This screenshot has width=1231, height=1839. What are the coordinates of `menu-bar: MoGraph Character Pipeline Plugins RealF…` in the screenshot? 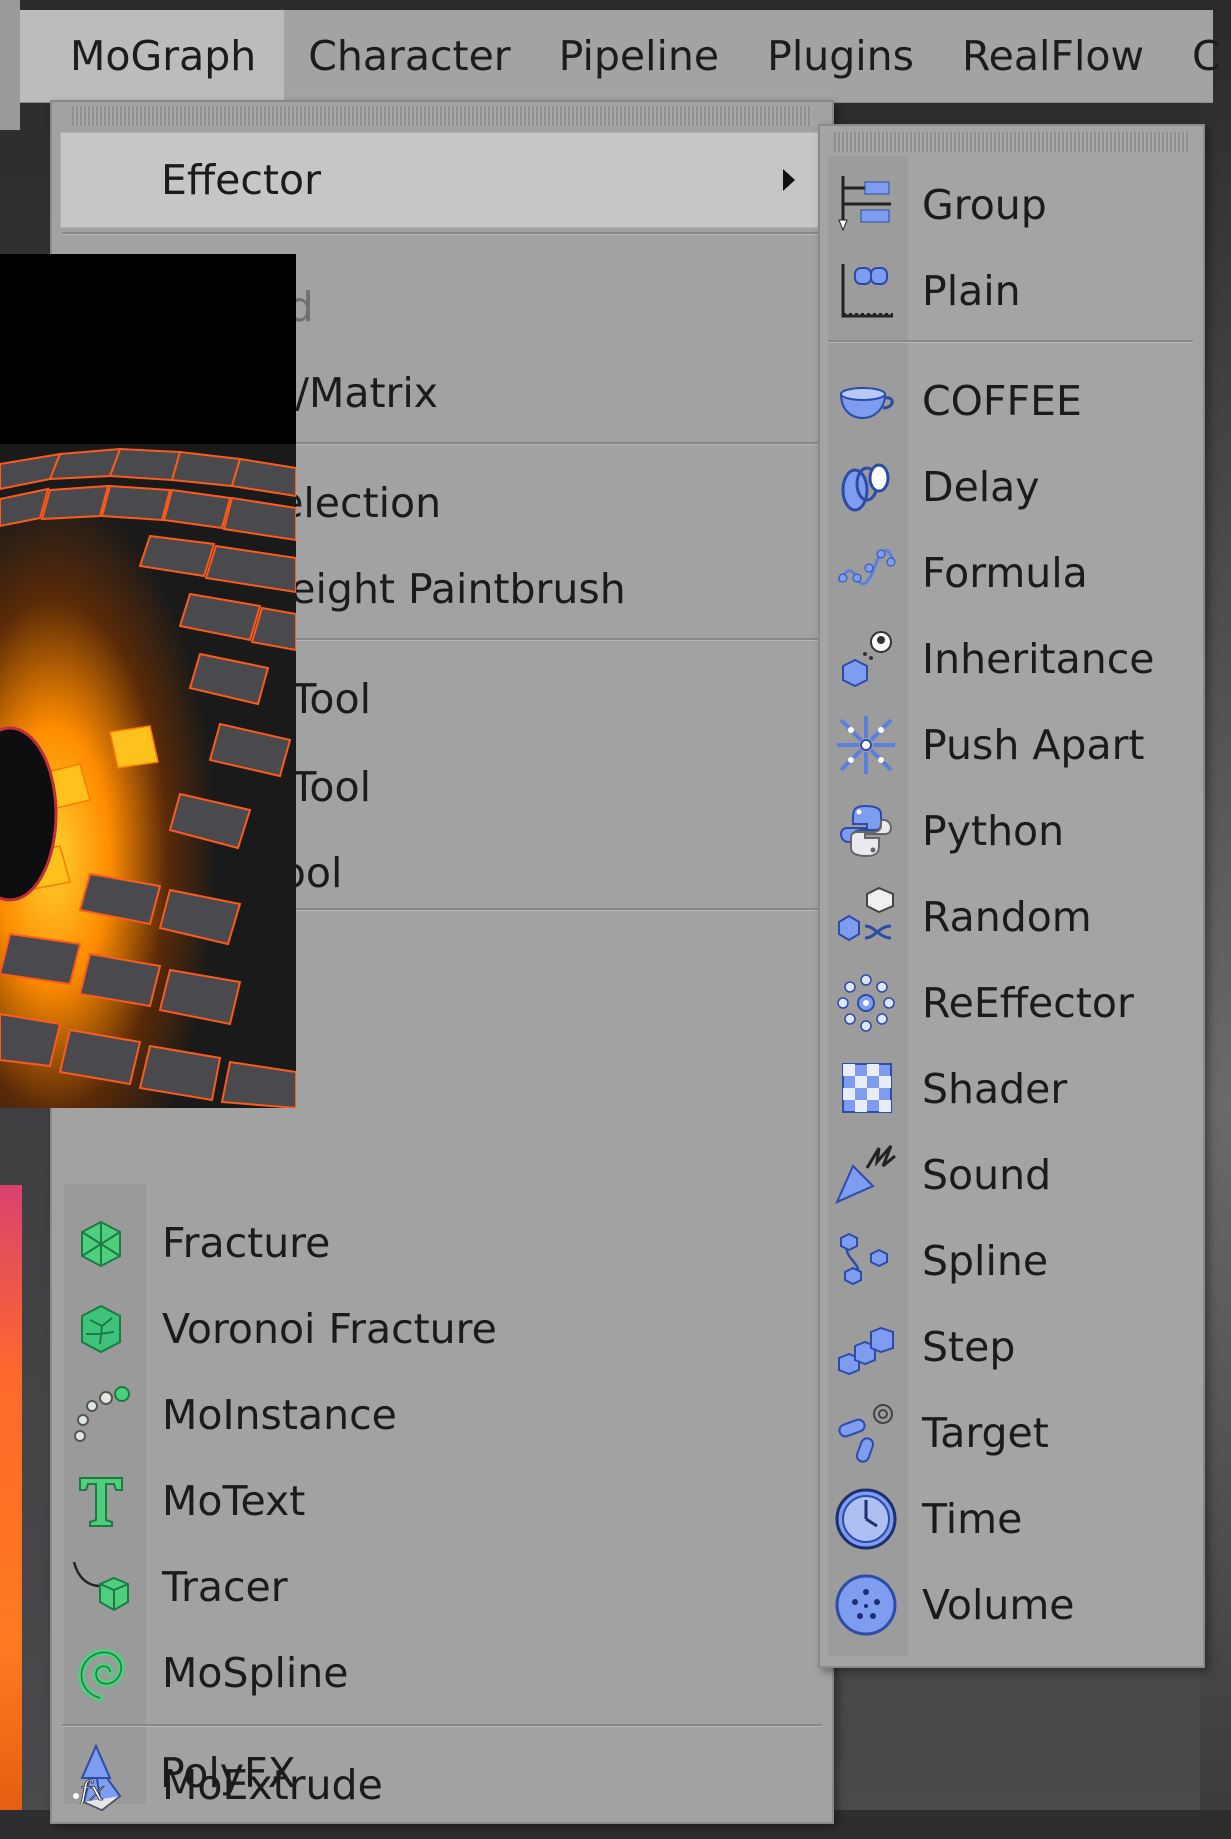 It's located at (620, 56).